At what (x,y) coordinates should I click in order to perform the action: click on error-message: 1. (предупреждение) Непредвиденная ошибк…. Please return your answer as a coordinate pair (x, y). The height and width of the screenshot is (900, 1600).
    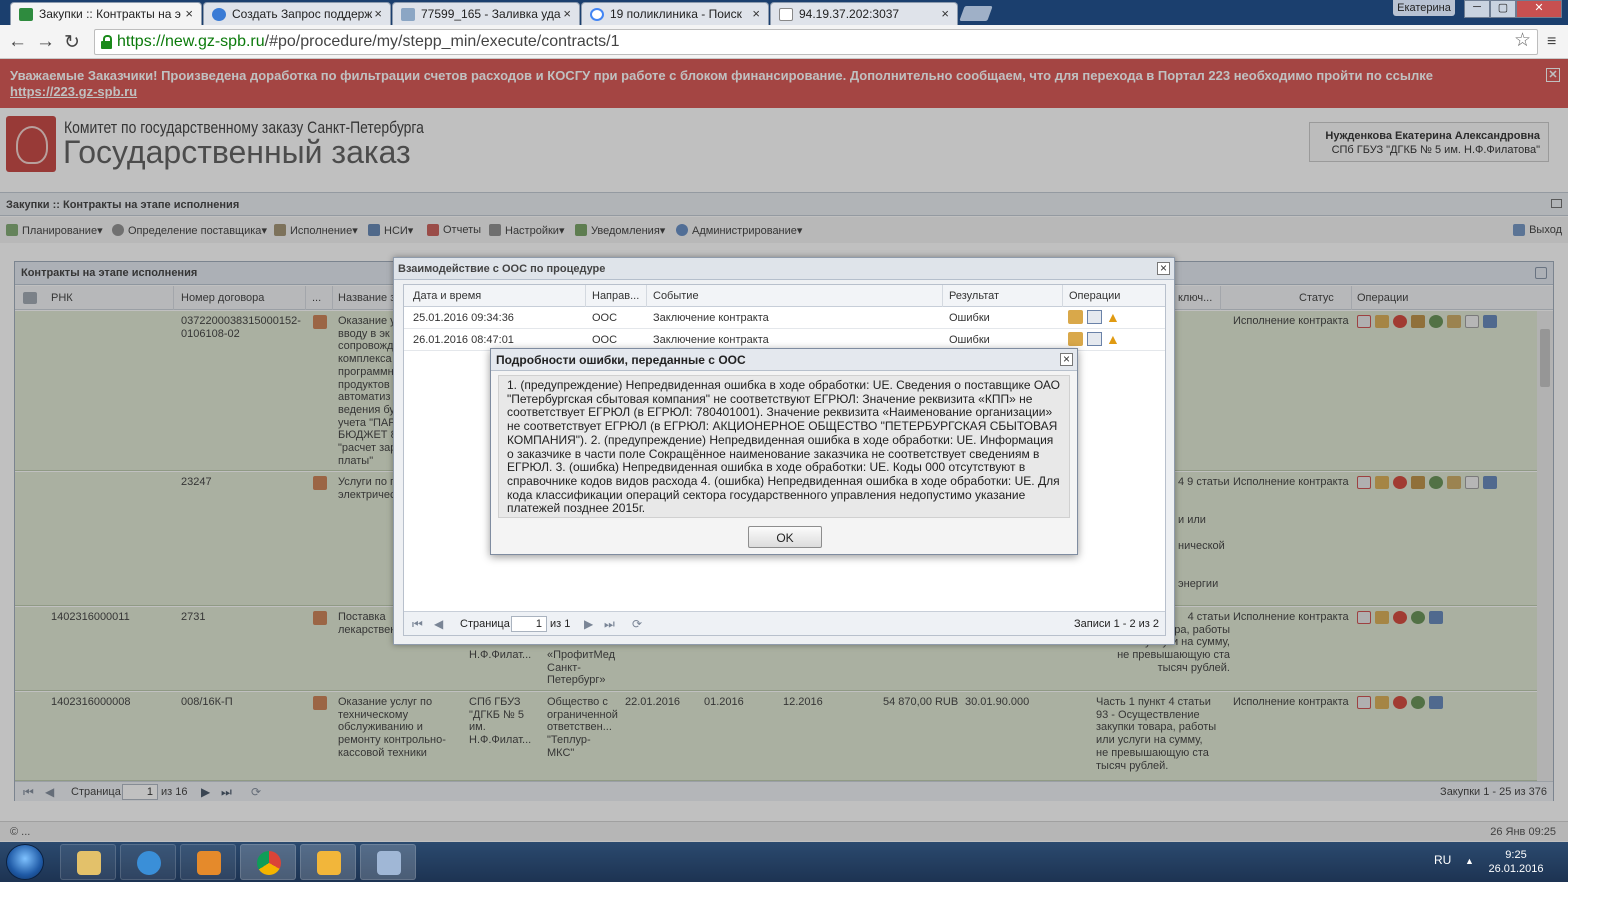
    Looking at the image, I should click on (784, 446).